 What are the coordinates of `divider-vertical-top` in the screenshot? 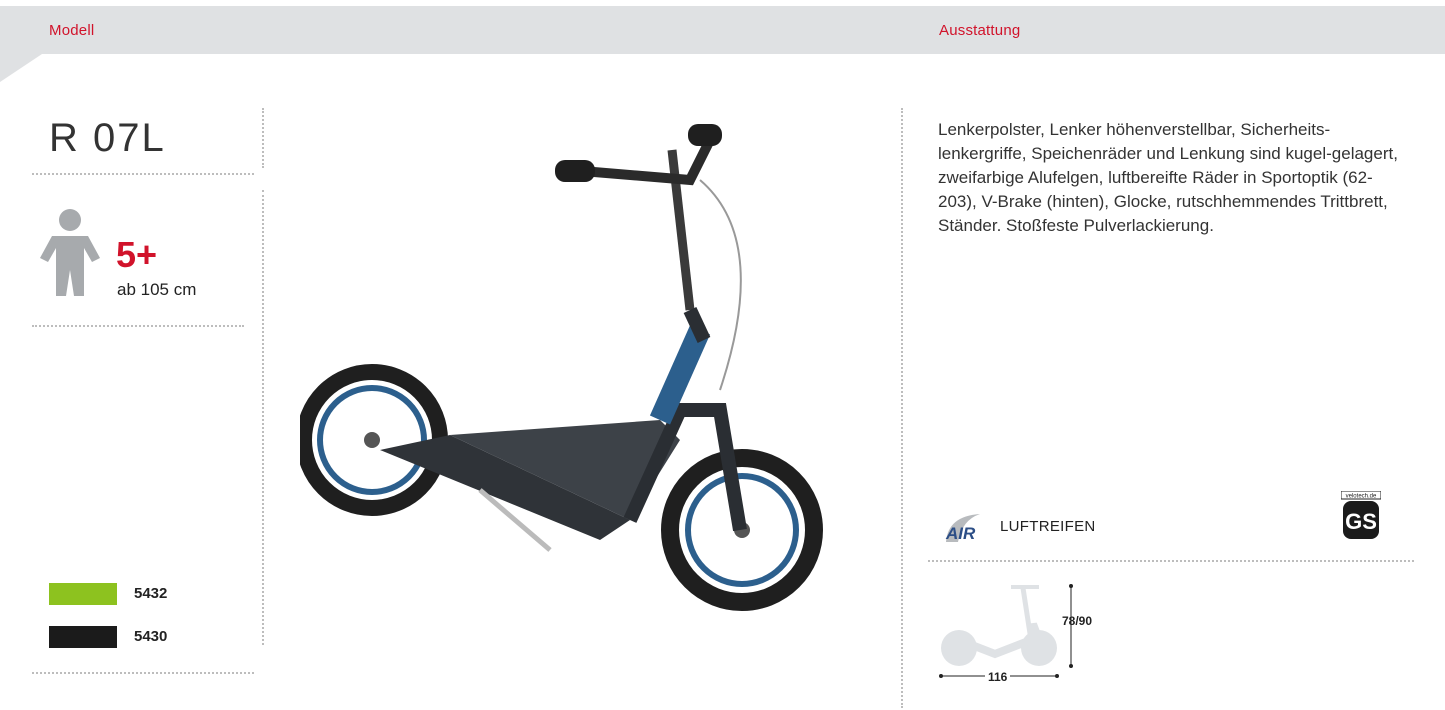 It's located at (263, 138).